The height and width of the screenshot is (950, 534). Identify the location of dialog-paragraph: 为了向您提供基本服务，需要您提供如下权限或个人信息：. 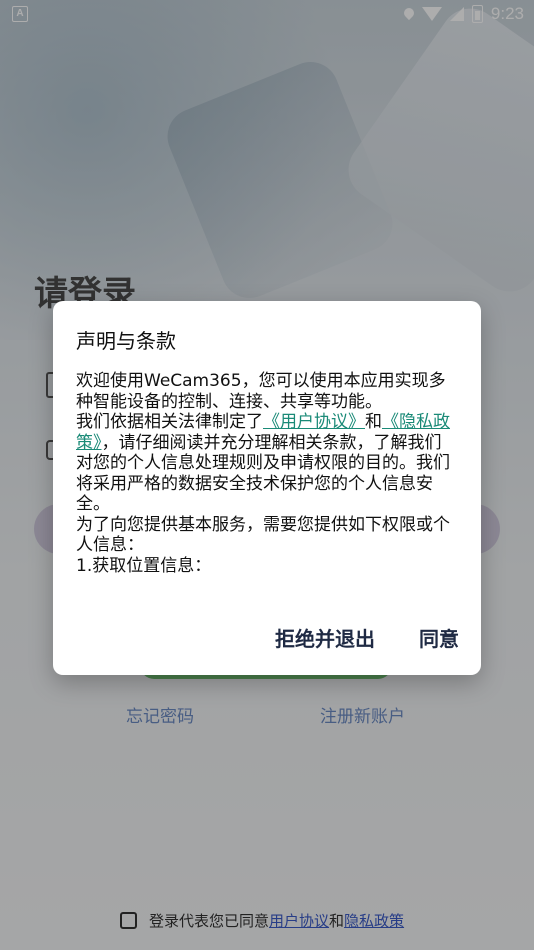
(263, 535).